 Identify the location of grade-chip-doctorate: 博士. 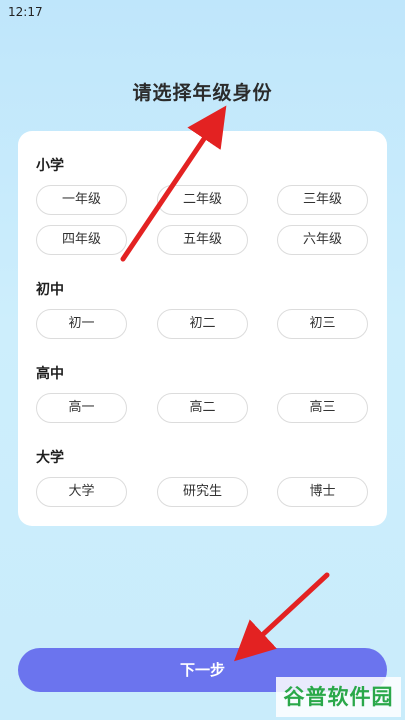
(322, 492).